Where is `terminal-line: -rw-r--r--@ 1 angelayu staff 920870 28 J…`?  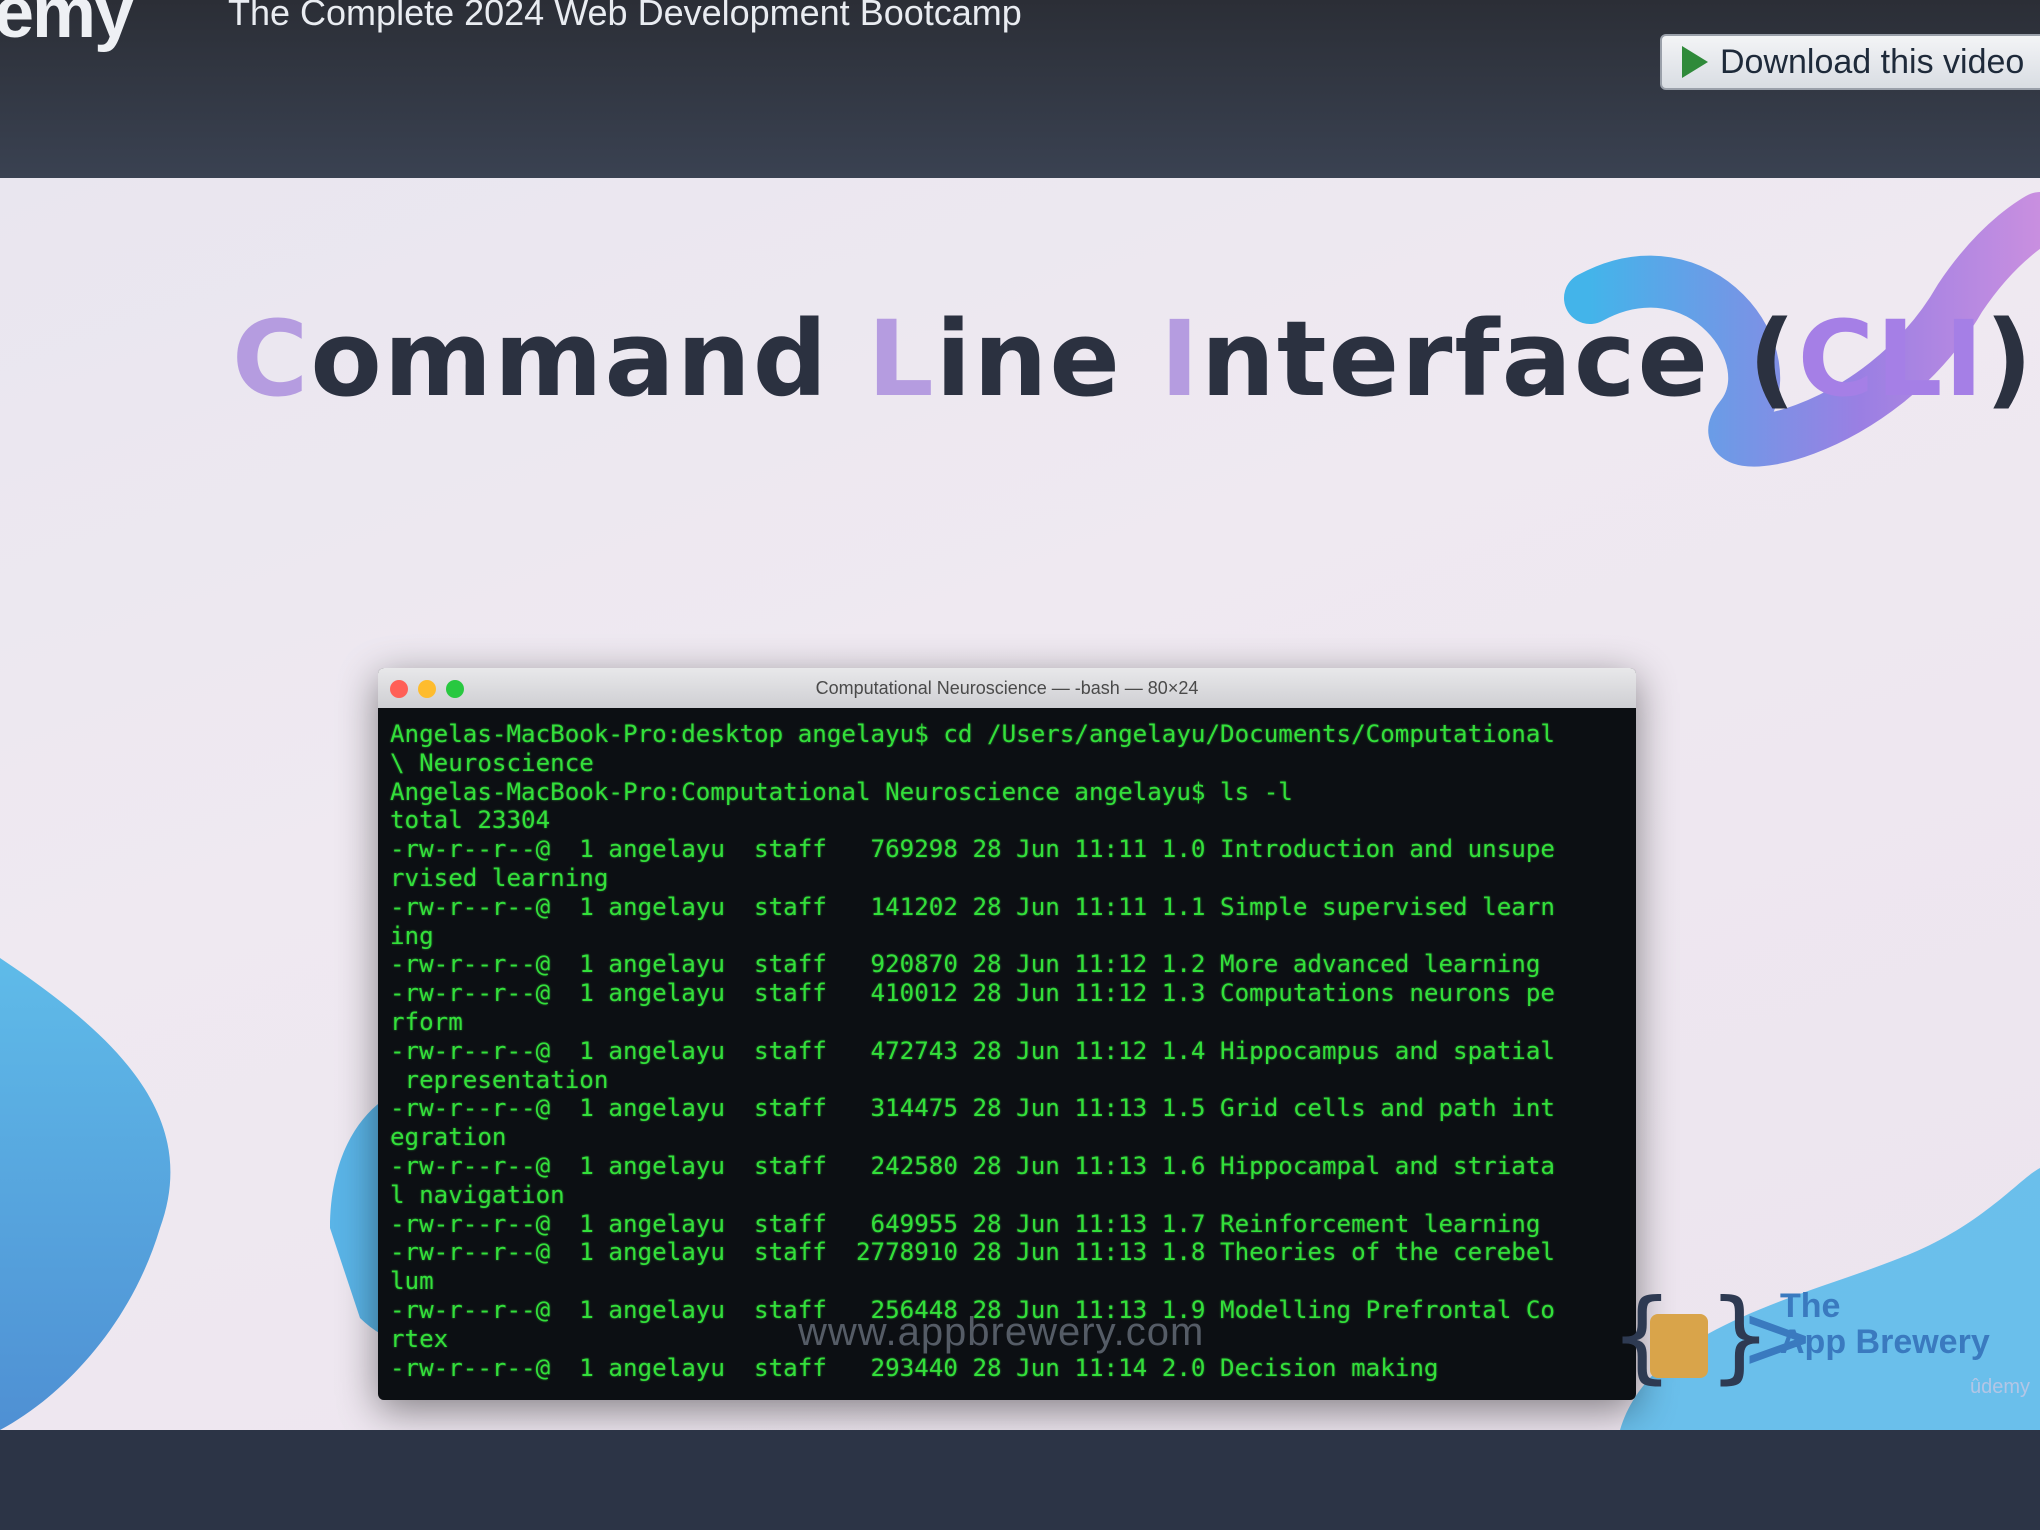
terminal-line: -rw-r--r--@ 1 angelayu staff 920870 28 J… is located at coordinates (965, 964).